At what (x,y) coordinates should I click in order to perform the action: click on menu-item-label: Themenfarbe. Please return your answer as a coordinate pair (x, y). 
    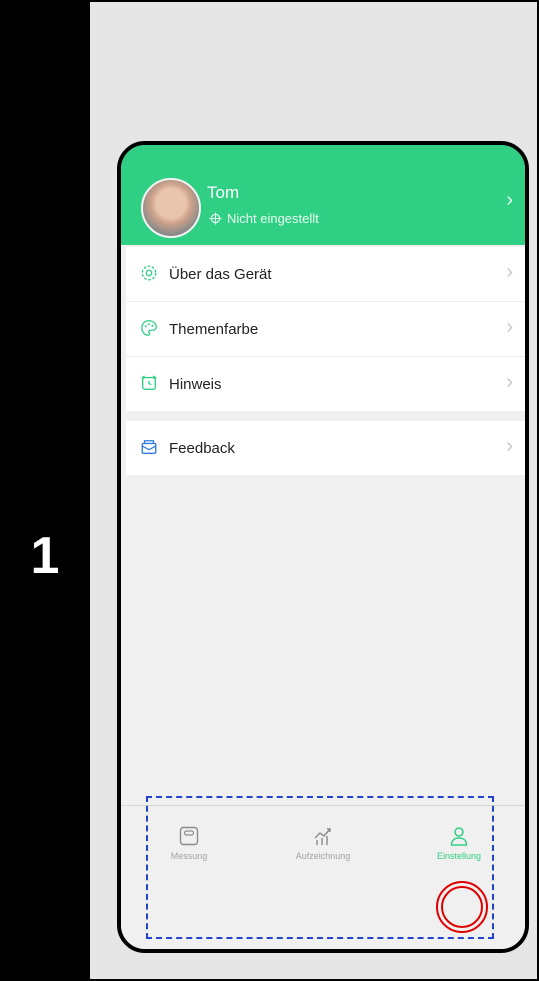
    Looking at the image, I should click on (214, 329).